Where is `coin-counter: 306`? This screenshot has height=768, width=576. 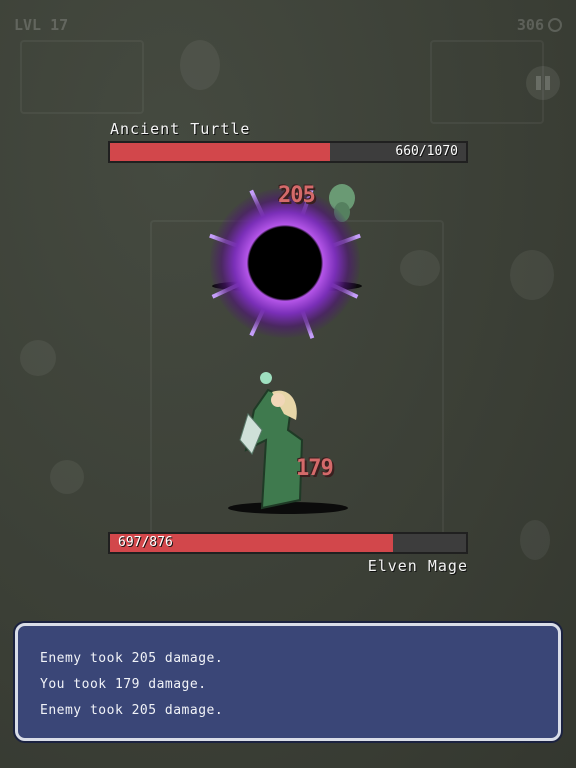
coin-counter: 306 is located at coordinates (539, 25).